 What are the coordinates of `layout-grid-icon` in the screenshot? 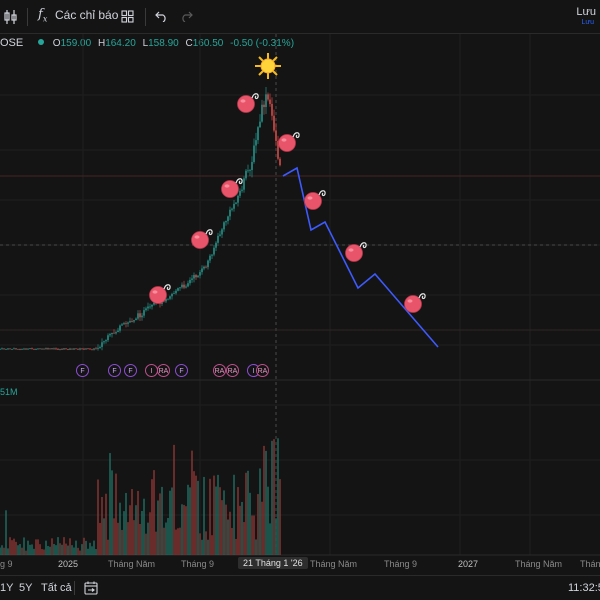 It's located at (127, 18).